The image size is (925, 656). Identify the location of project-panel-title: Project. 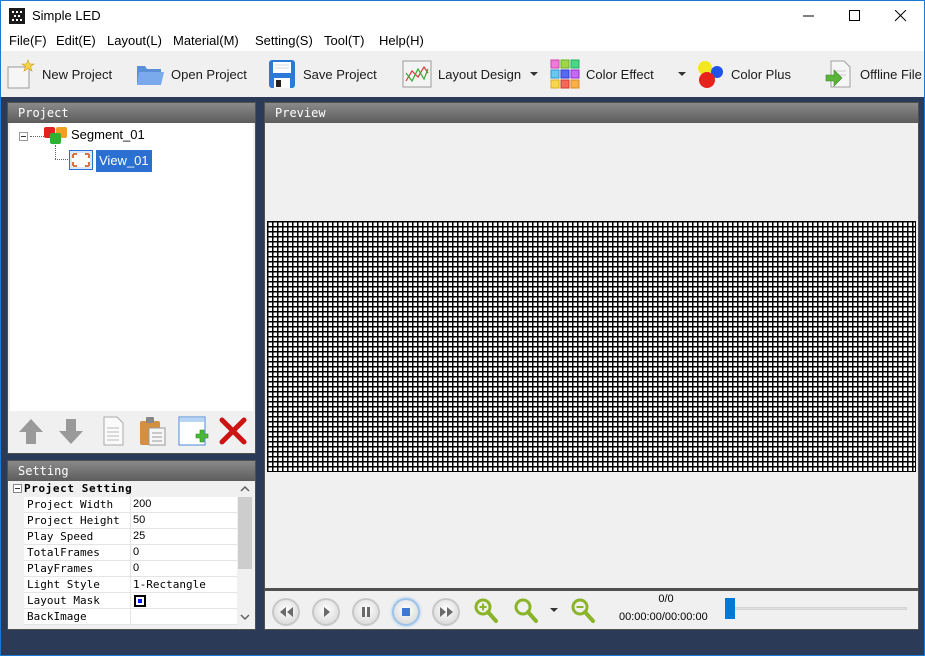
(131, 113).